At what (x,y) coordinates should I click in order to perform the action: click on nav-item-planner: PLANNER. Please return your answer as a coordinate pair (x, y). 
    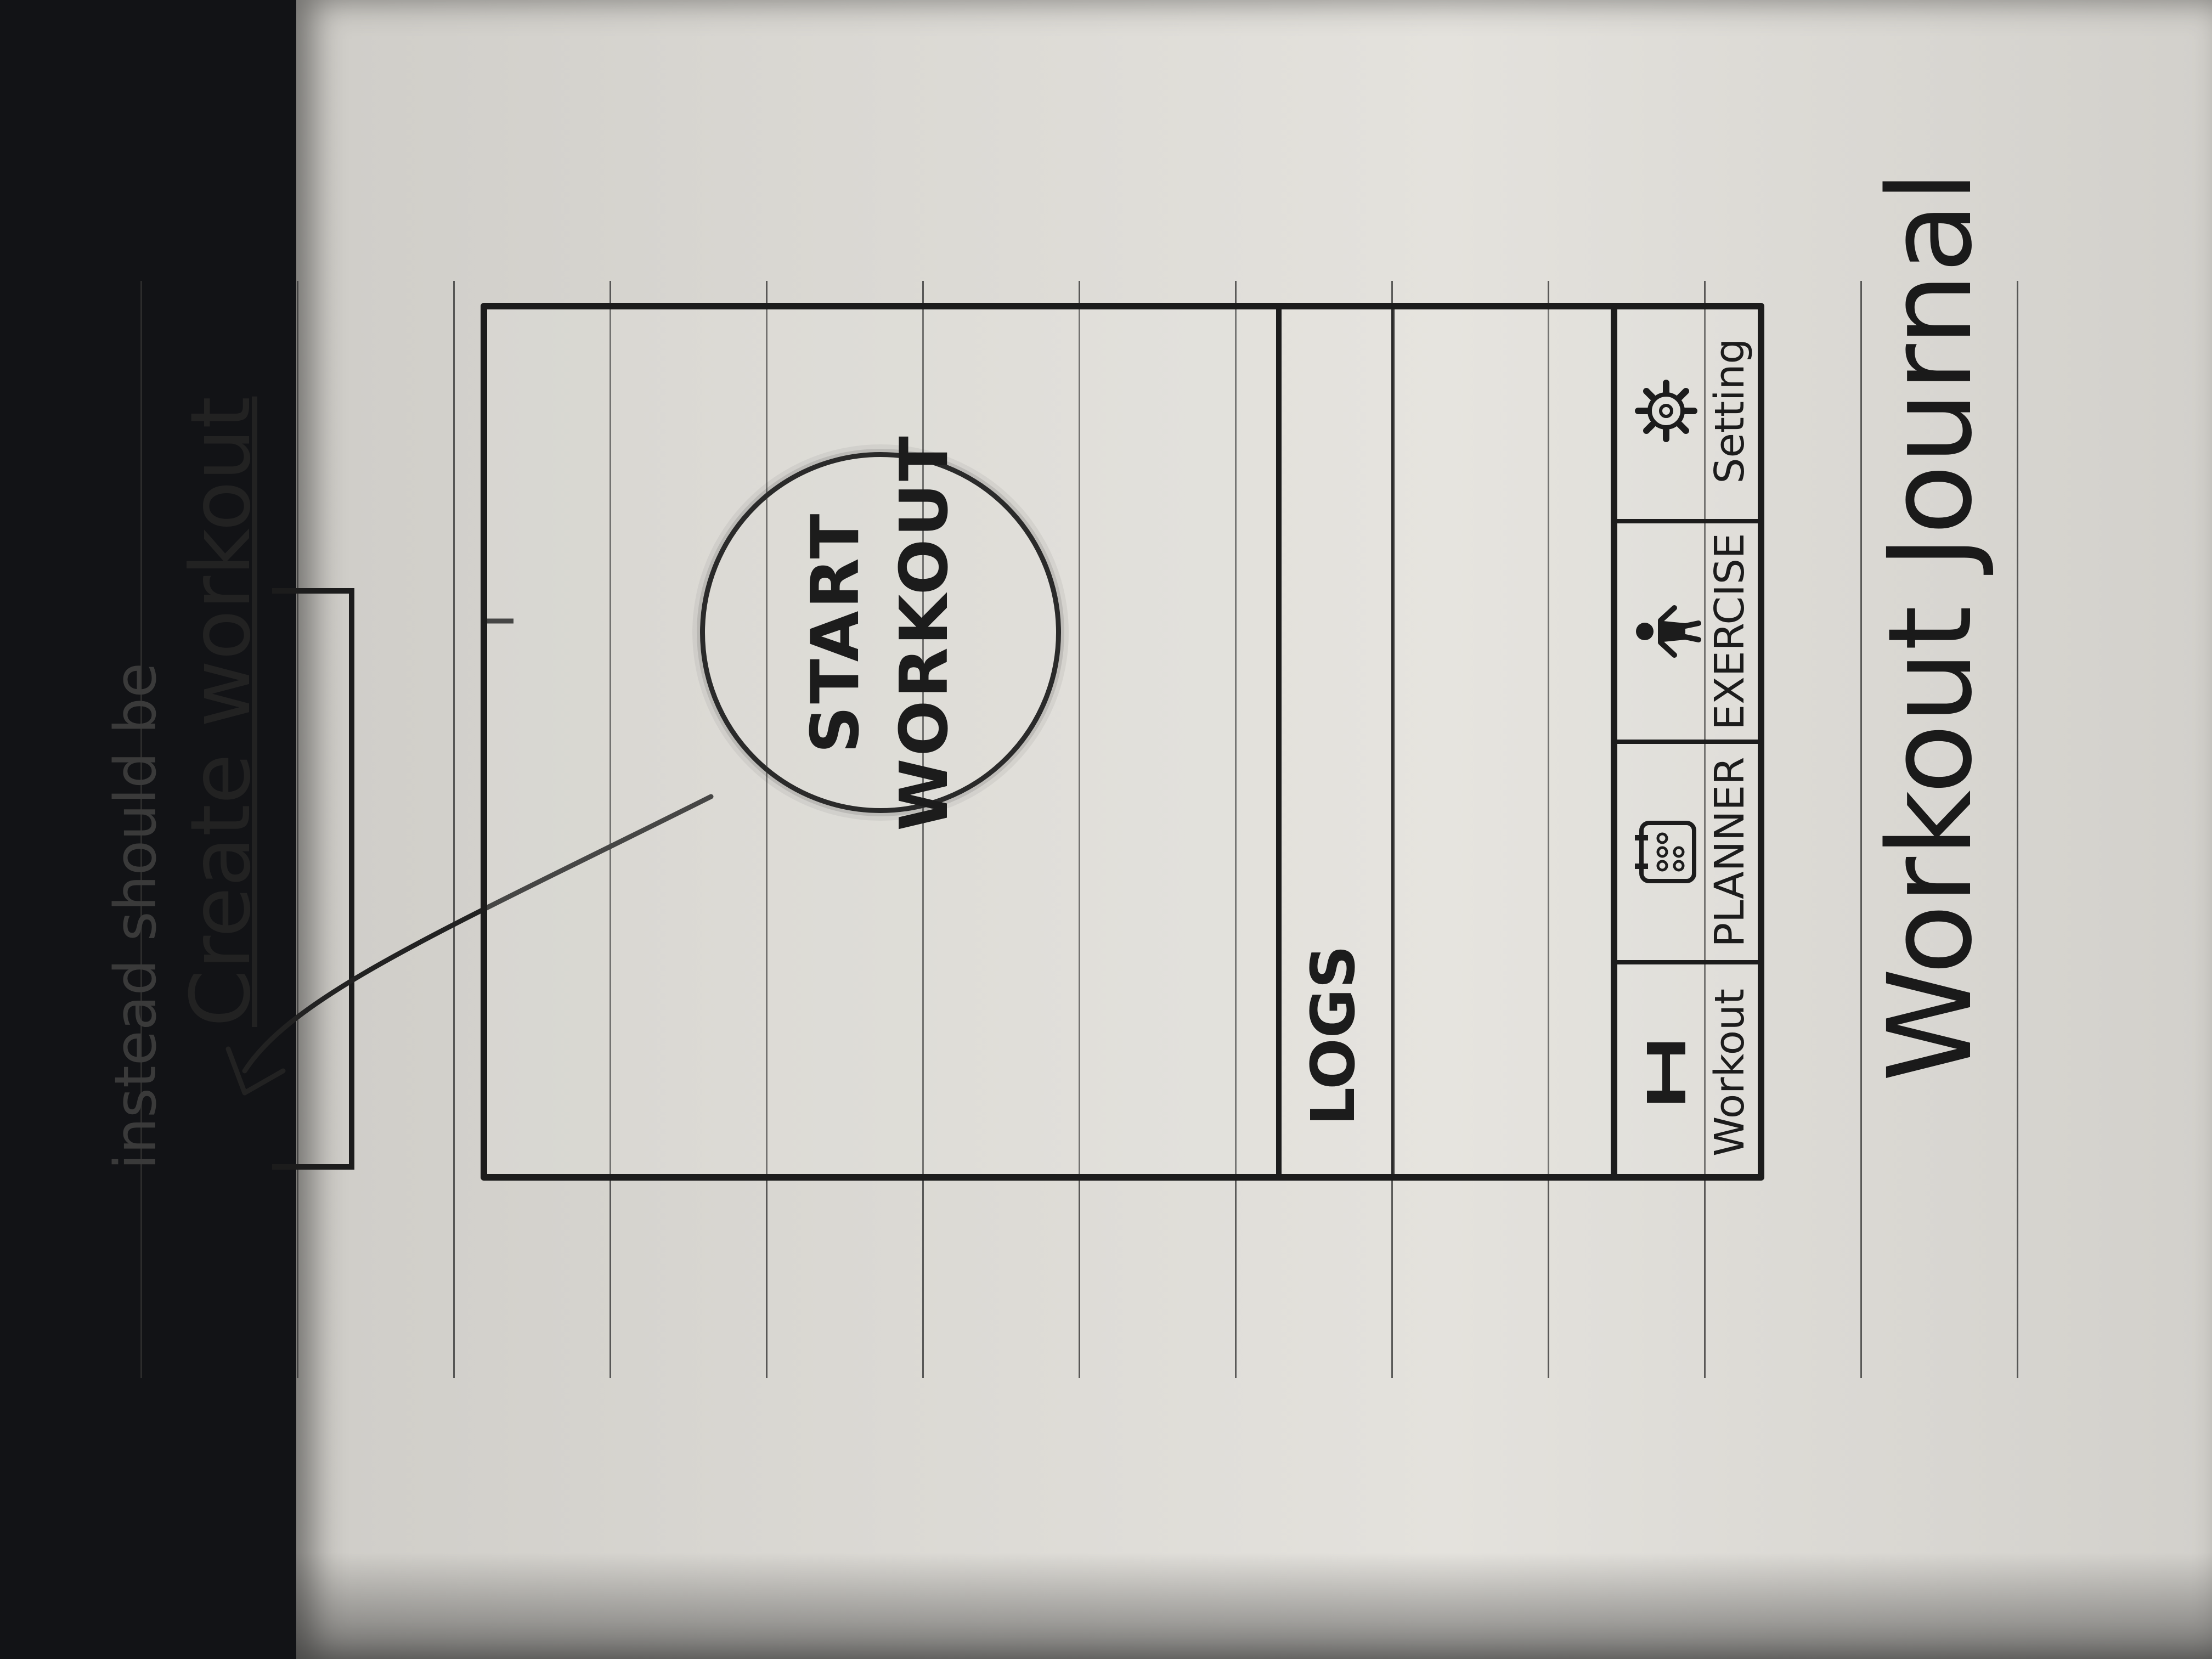
    Looking at the image, I should click on (1690, 850).